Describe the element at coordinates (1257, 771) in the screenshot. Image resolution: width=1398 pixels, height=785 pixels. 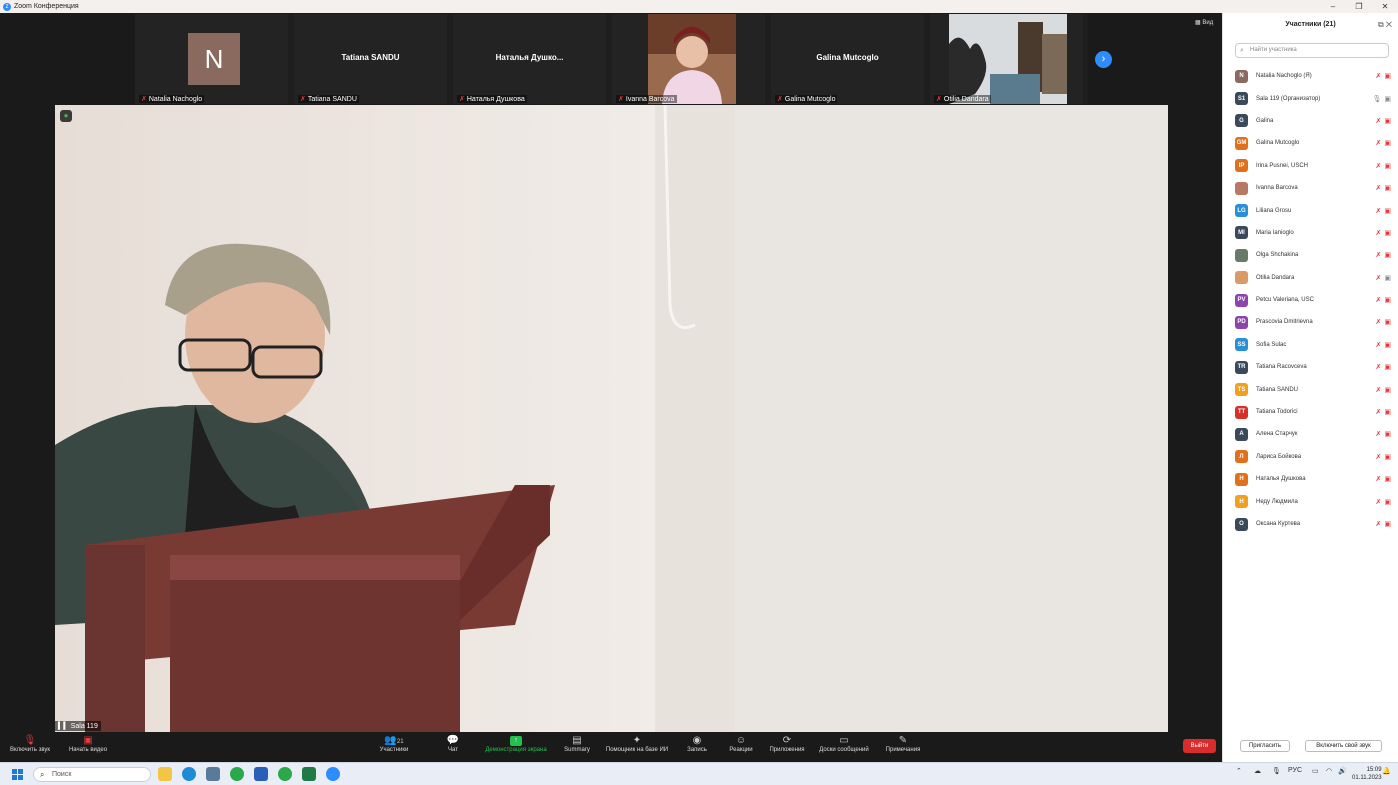
I see `tray-app-icon: ☁` at that location.